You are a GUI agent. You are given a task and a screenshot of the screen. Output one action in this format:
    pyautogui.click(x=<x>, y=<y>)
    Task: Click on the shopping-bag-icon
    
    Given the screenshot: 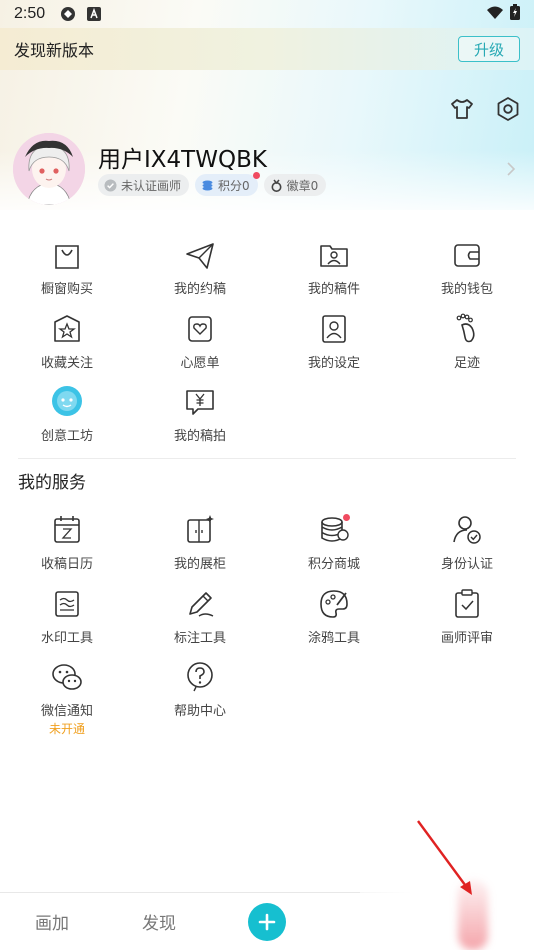 What is the action you would take?
    pyautogui.click(x=67, y=257)
    